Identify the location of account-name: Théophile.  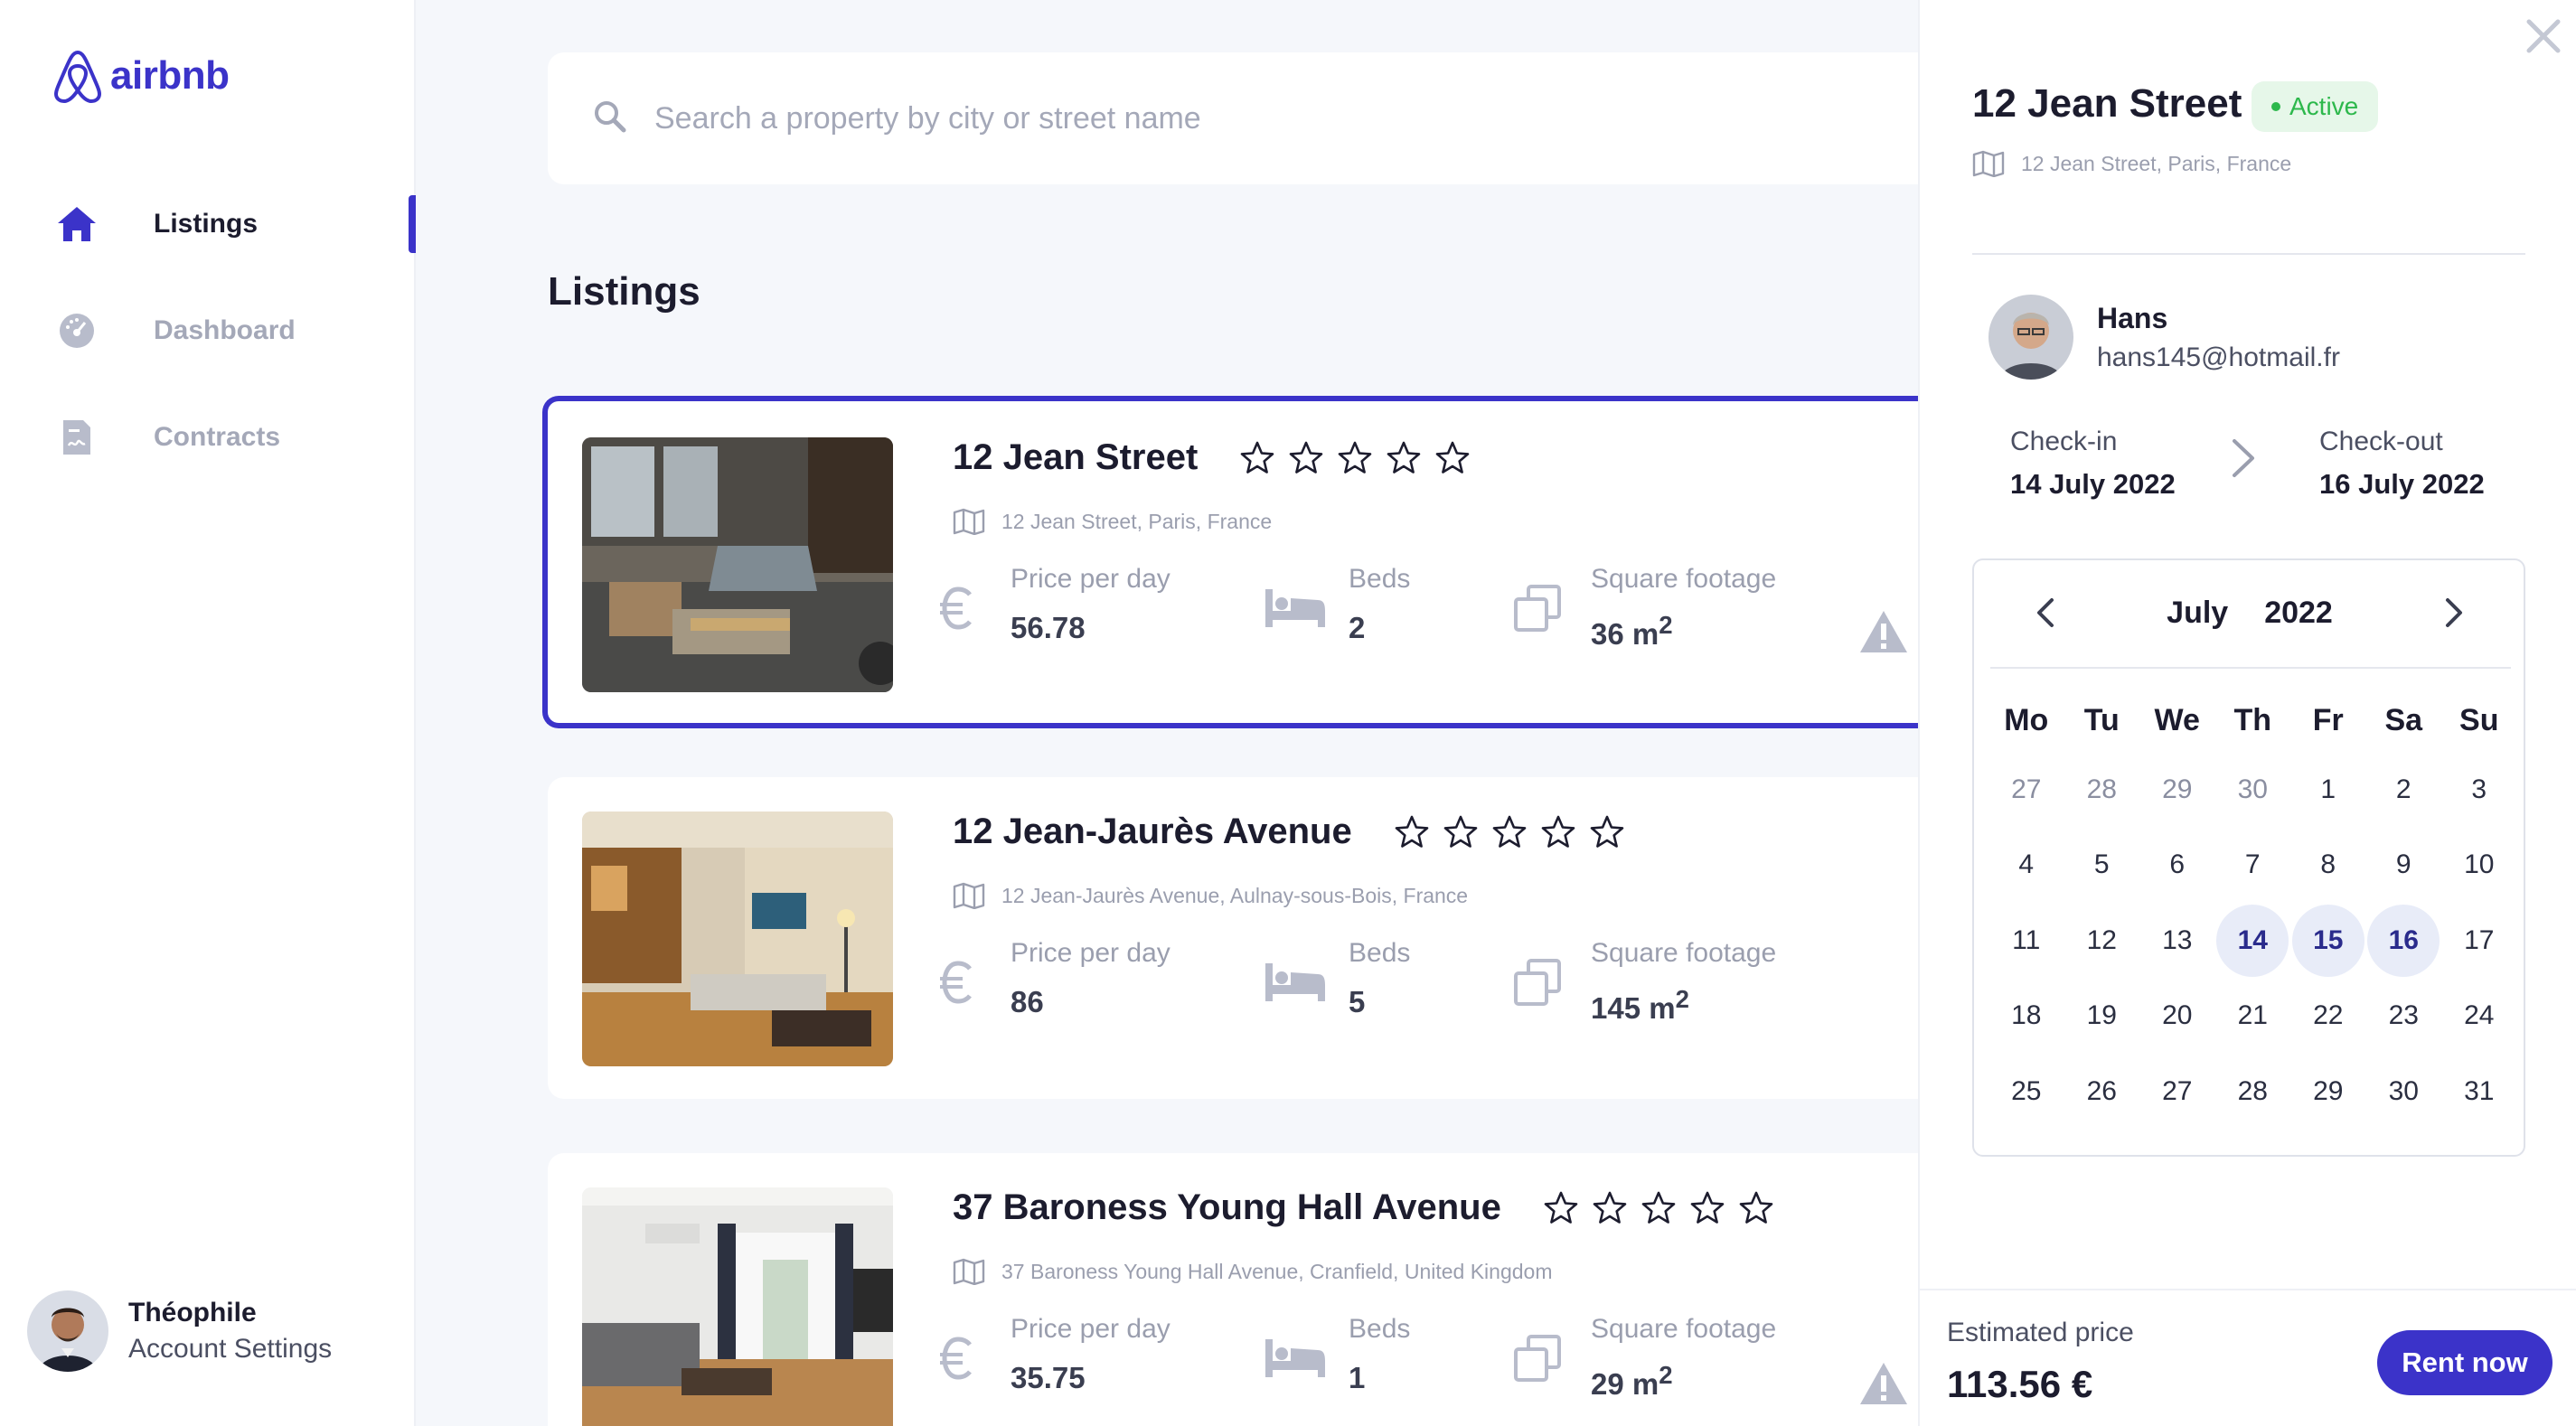
(192, 1313).